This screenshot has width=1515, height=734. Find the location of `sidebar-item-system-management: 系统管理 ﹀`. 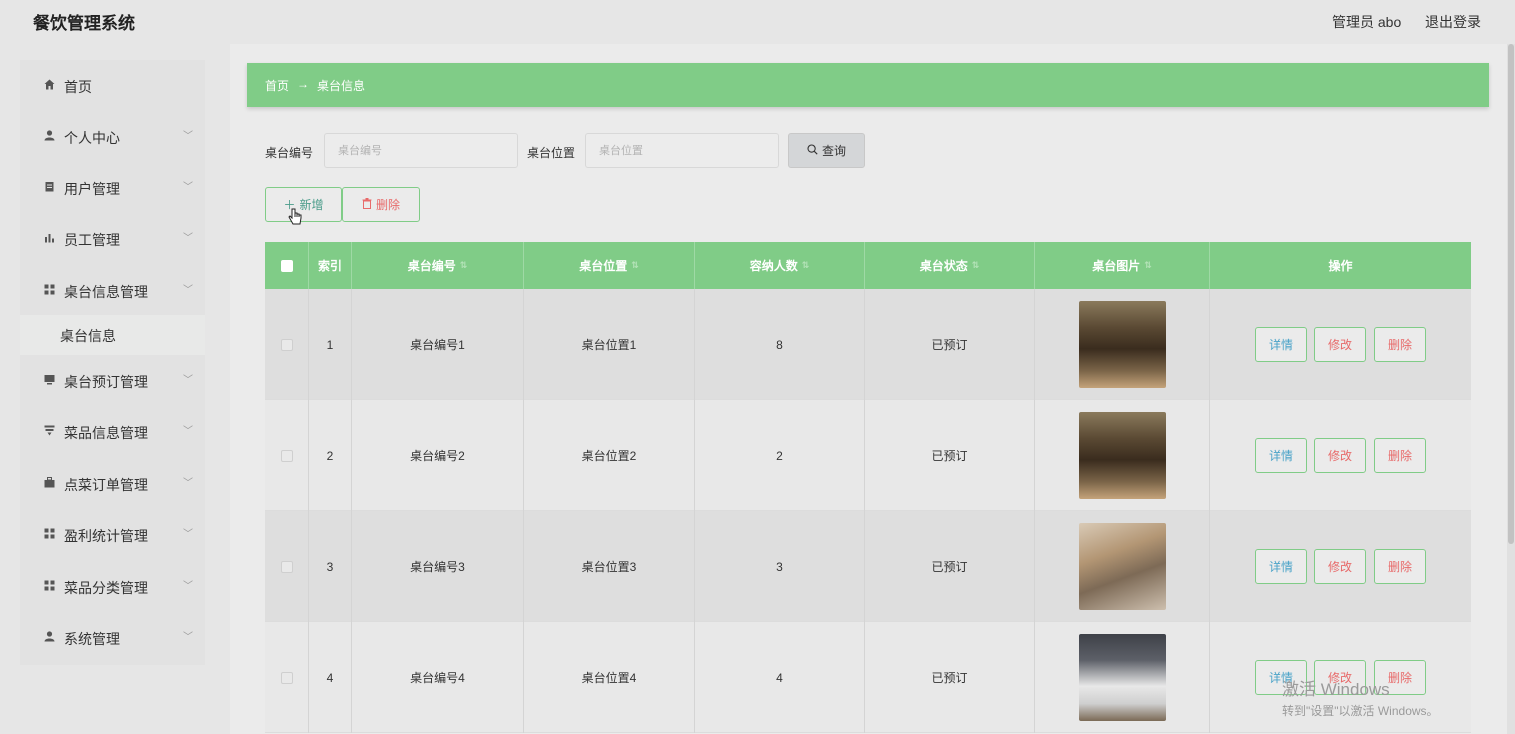

sidebar-item-system-management: 系统管理 ﹀ is located at coordinates (112, 637).